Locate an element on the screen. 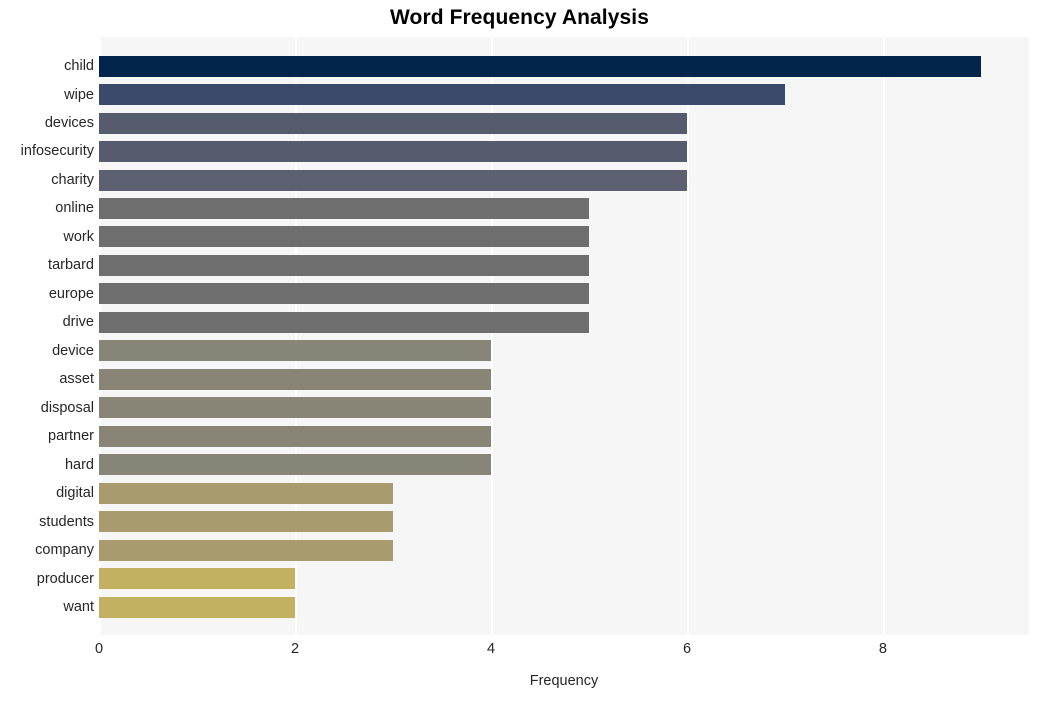 The width and height of the screenshot is (1039, 701). bar-company is located at coordinates (246, 550).